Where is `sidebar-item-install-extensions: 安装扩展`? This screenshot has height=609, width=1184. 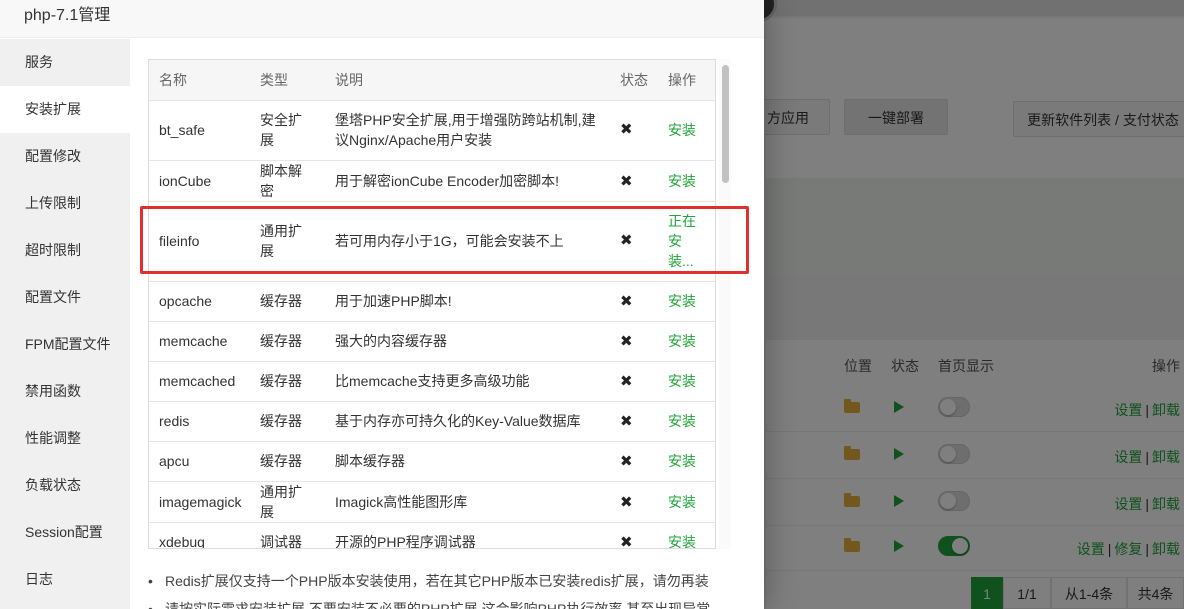 sidebar-item-install-extensions: 安装扩展 is located at coordinates (65, 109).